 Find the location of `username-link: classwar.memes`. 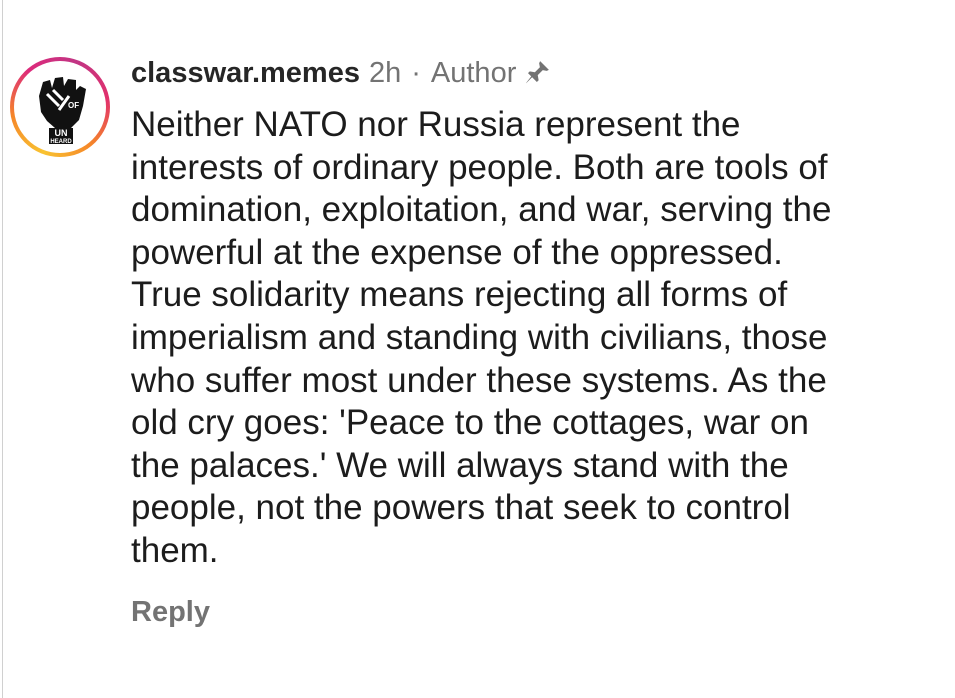

username-link: classwar.memes is located at coordinates (245, 73).